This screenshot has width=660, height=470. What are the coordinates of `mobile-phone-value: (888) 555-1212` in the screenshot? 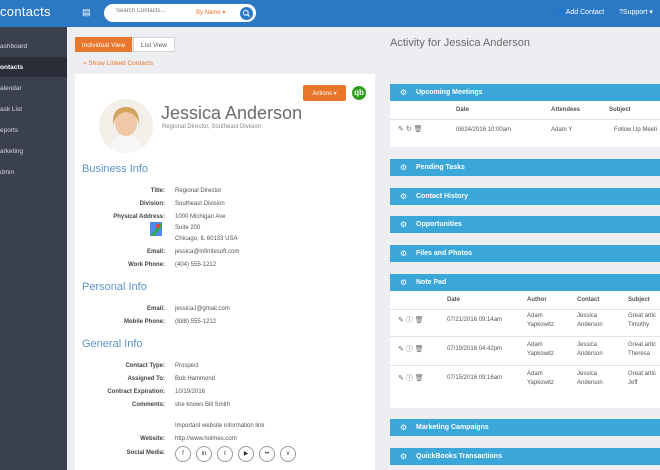 It's located at (196, 322).